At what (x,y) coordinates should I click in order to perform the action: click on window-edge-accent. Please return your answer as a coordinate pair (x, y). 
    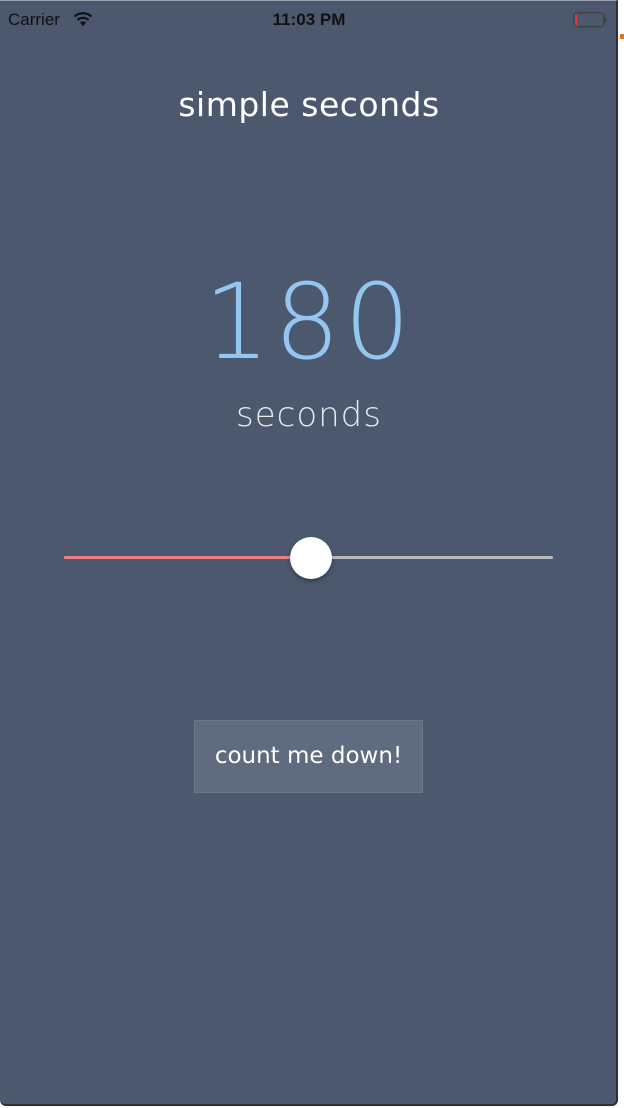
    Looking at the image, I should click on (622, 36).